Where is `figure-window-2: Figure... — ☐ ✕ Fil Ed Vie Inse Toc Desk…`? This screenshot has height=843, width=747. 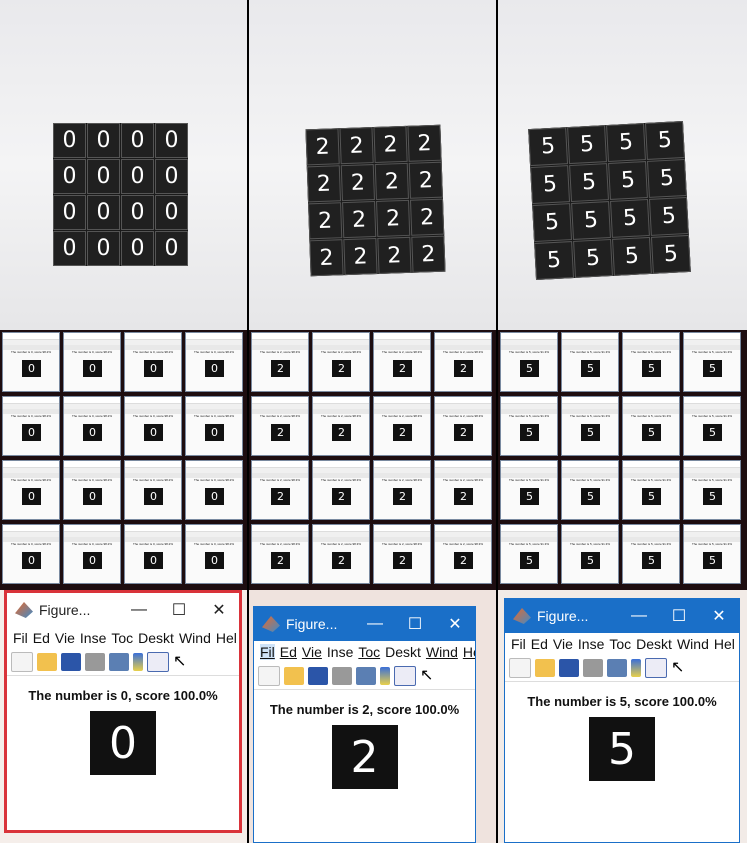
figure-window-2: Figure... — ☐ ✕ Fil Ed Vie Inse Toc Desk… is located at coordinates (364, 724).